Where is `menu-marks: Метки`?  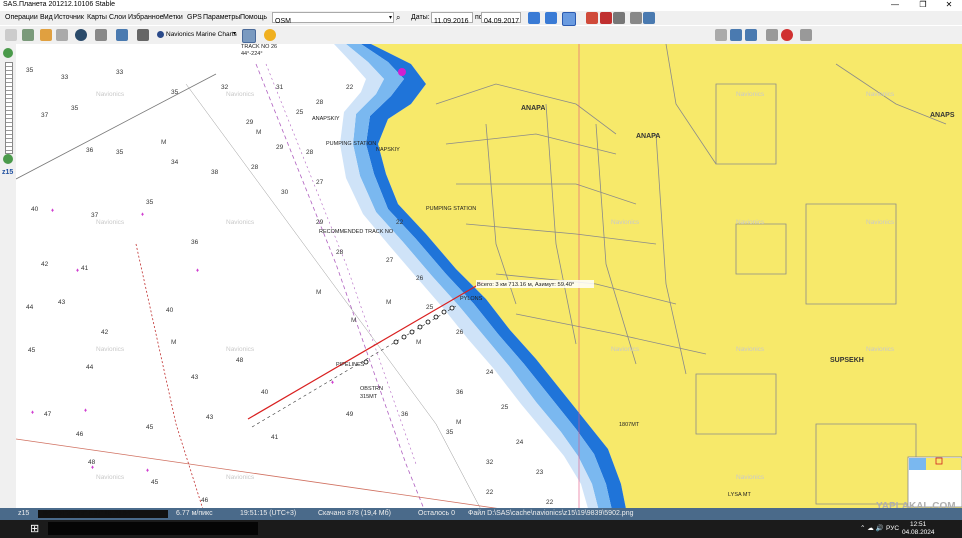 menu-marks: Метки is located at coordinates (173, 17).